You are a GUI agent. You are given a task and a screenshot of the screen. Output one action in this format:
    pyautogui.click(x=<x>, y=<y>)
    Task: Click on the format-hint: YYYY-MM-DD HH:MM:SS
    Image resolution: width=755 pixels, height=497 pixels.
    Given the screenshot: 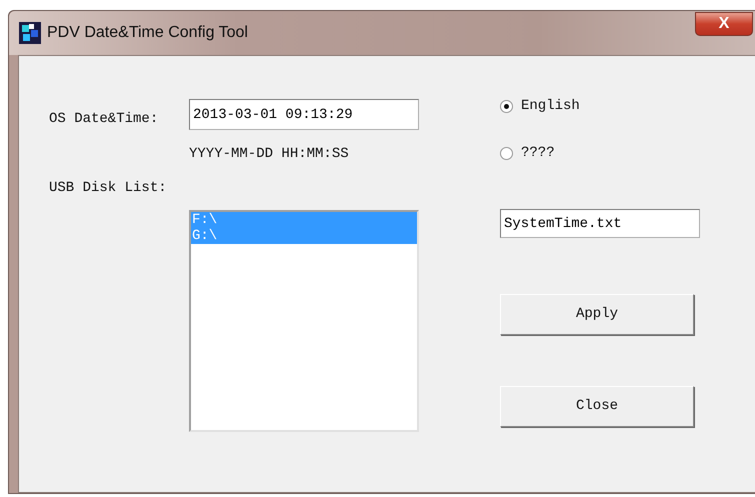 What is the action you would take?
    pyautogui.click(x=269, y=154)
    